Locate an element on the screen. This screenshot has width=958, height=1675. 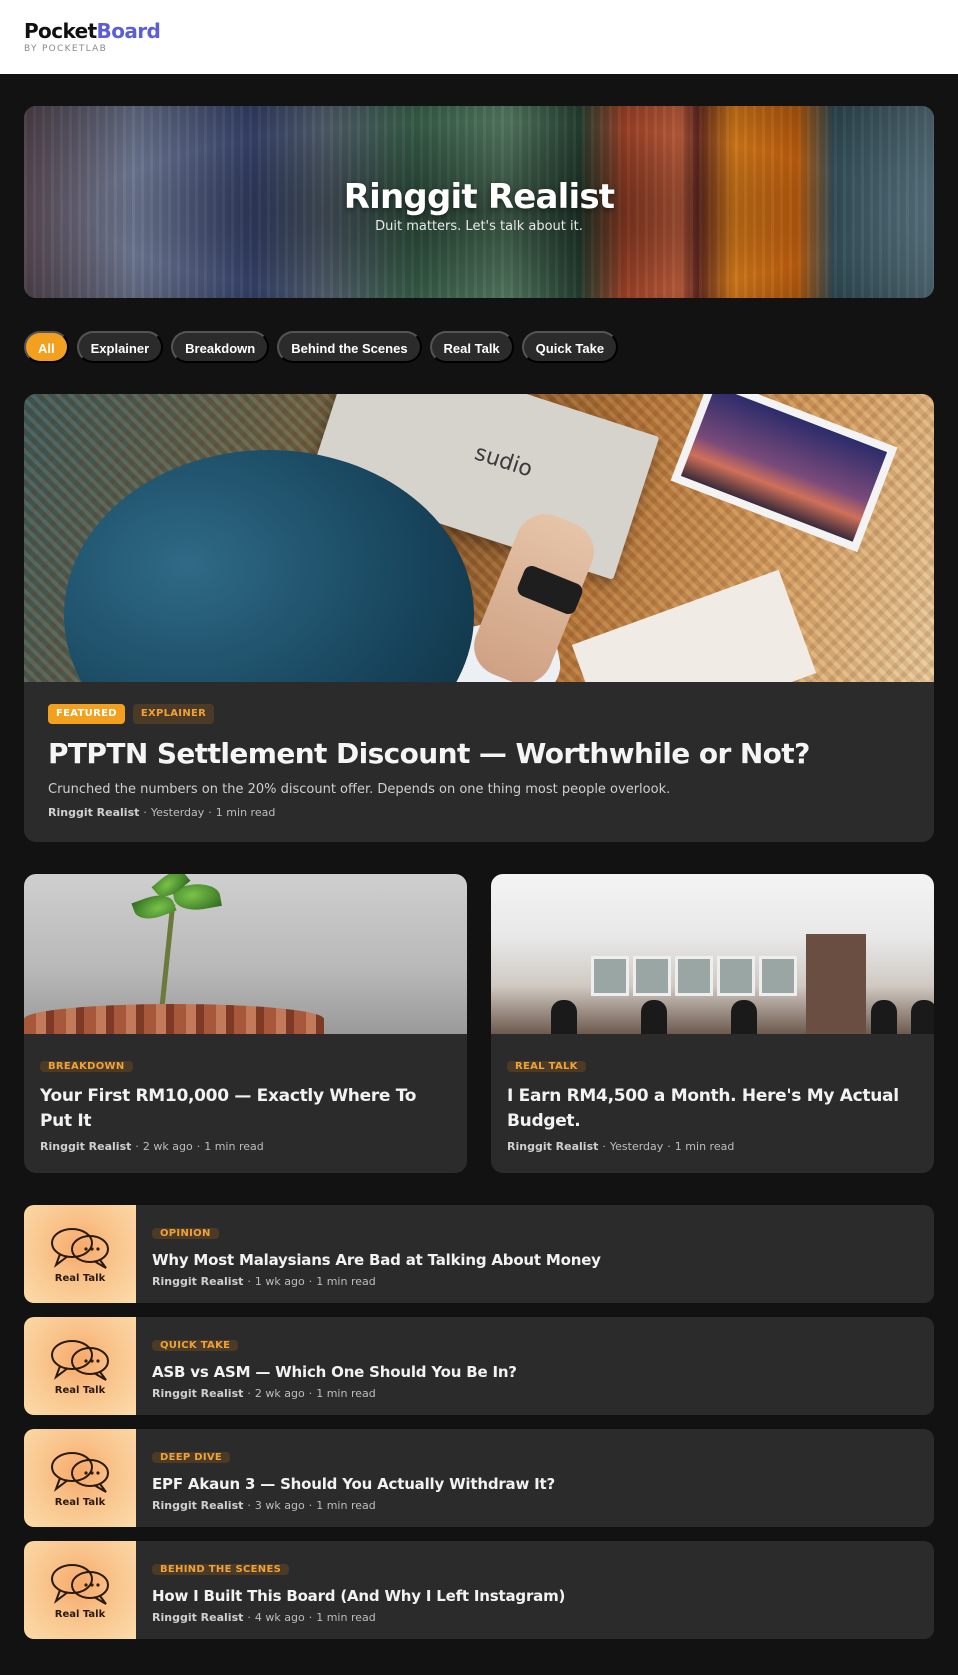
category-badge: REAL TALK is located at coordinates (546, 1066).